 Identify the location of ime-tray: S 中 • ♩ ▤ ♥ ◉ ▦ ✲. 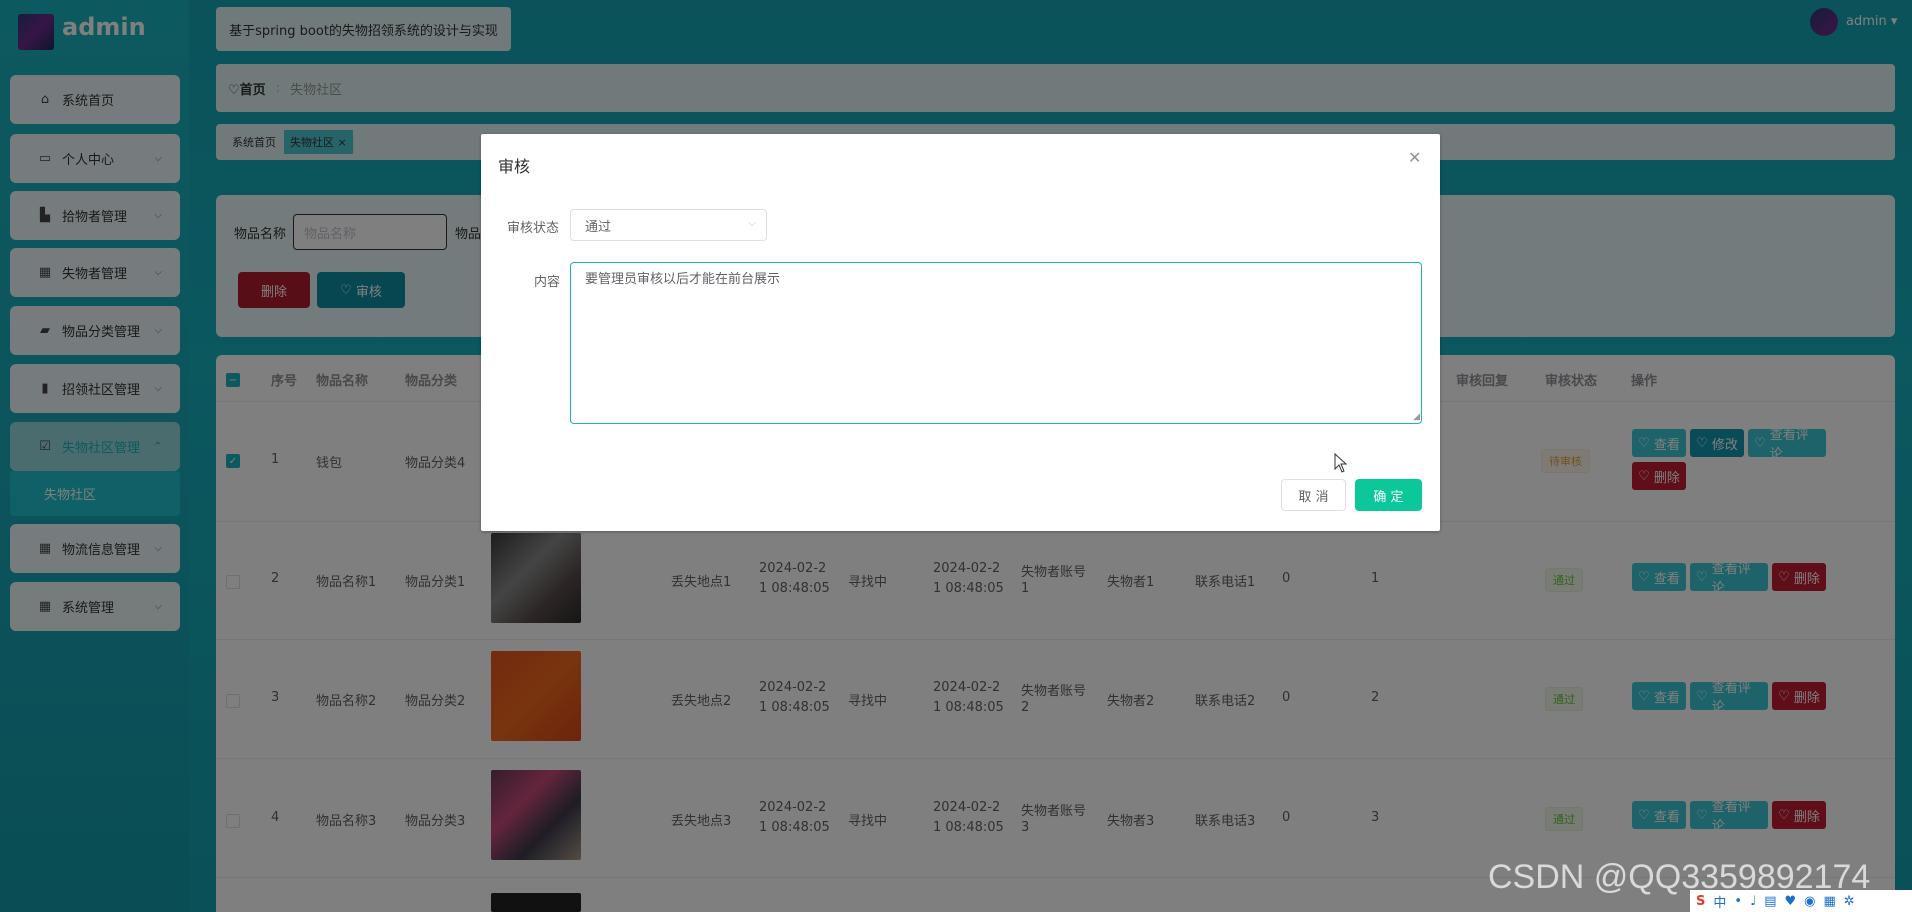
(1801, 901).